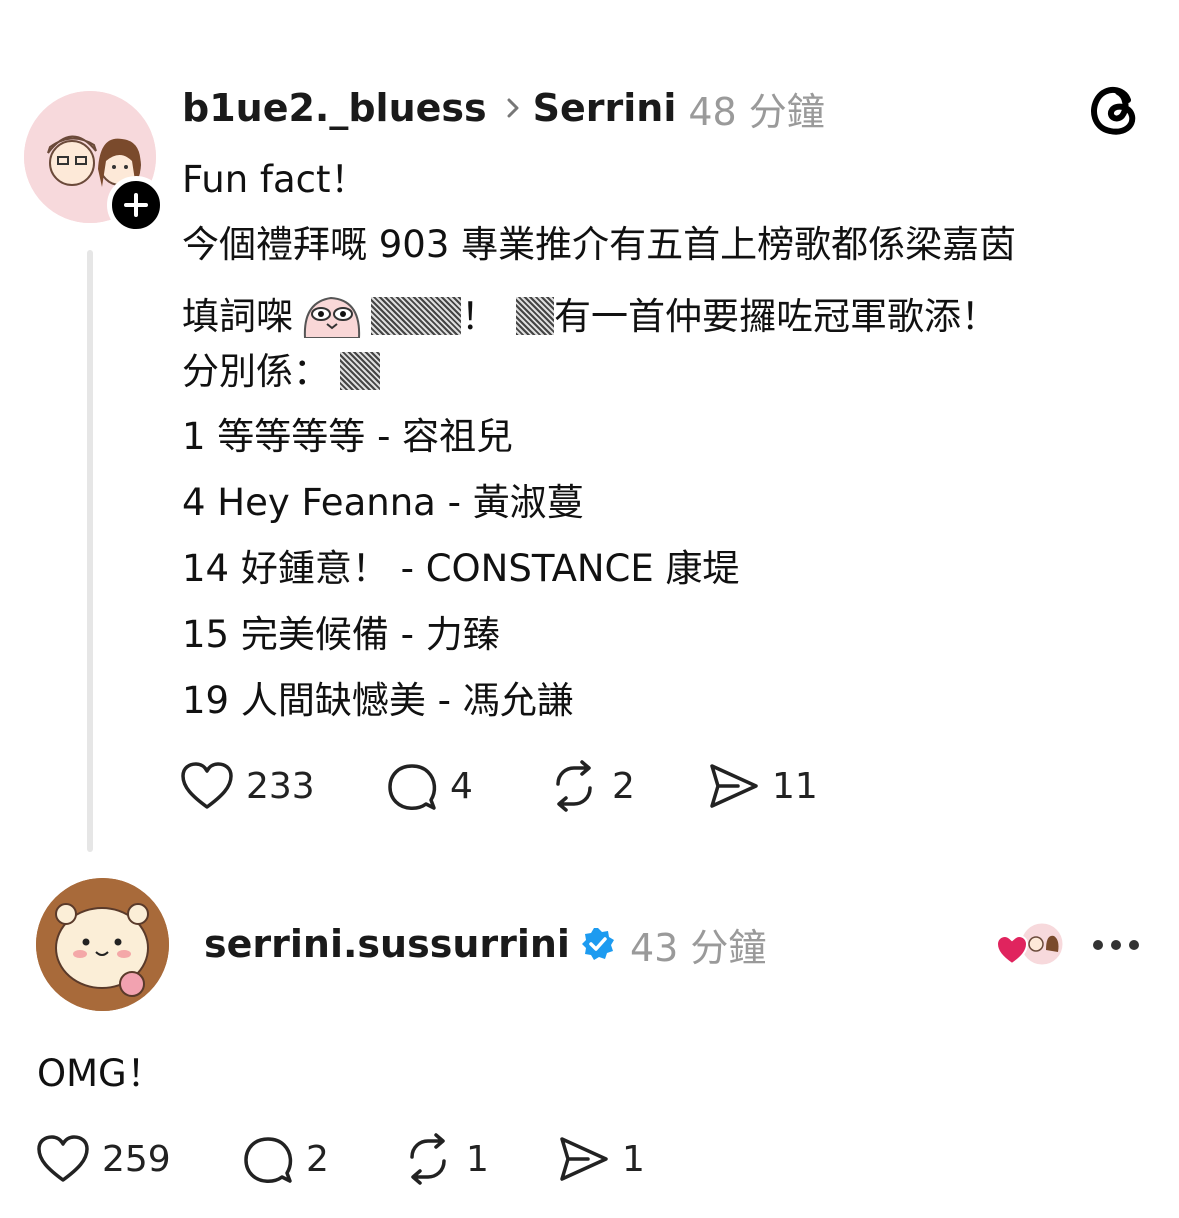 The height and width of the screenshot is (1218, 1179). I want to click on more-icon, so click(1116, 945).